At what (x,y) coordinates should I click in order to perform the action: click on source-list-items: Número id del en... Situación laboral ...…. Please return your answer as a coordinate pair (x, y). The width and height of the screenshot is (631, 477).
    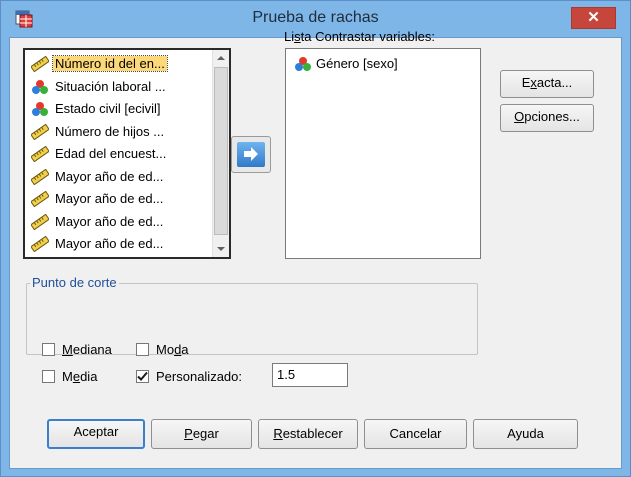
    Looking at the image, I should click on (113, 154).